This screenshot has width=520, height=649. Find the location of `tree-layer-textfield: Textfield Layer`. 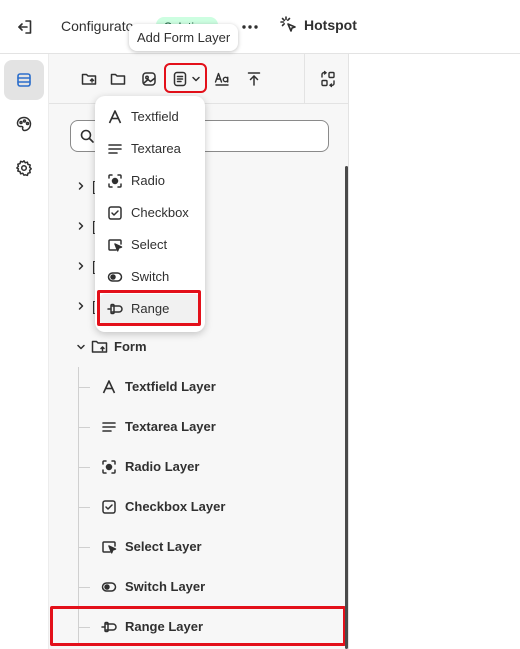

tree-layer-textfield: Textfield Layer is located at coordinates (199, 387).